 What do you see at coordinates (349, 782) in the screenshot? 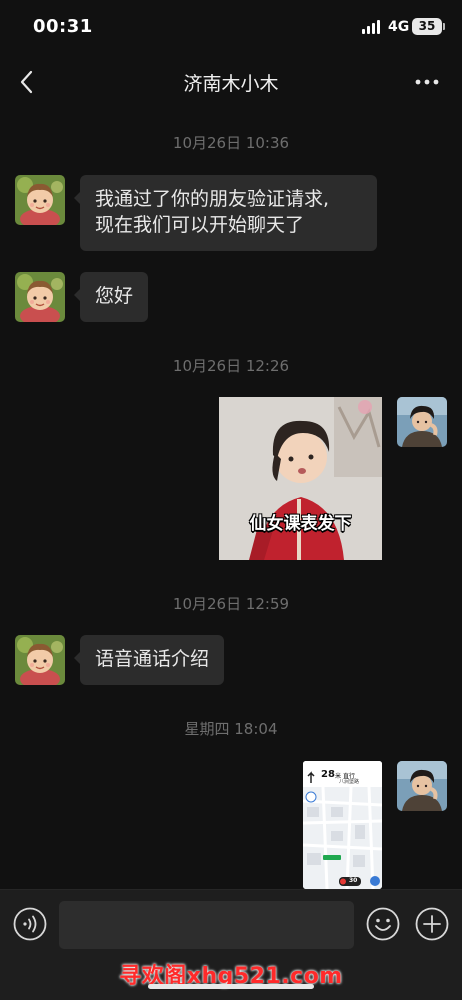
I see `nav-road: 八涧堡路` at bounding box center [349, 782].